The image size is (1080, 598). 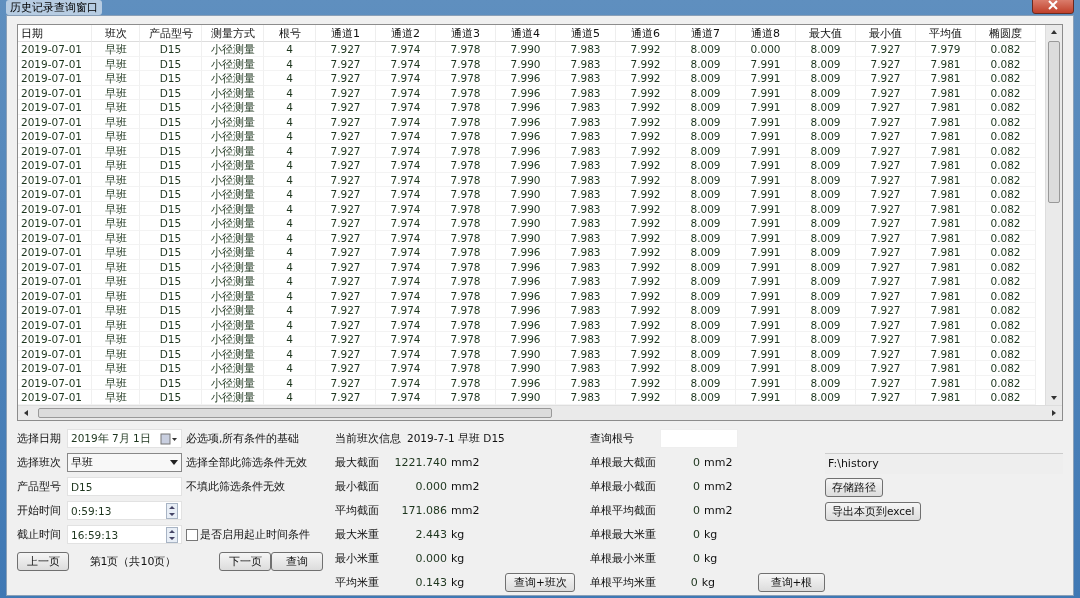 What do you see at coordinates (826, 33) in the screenshot?
I see `column-header: 最大值` at bounding box center [826, 33].